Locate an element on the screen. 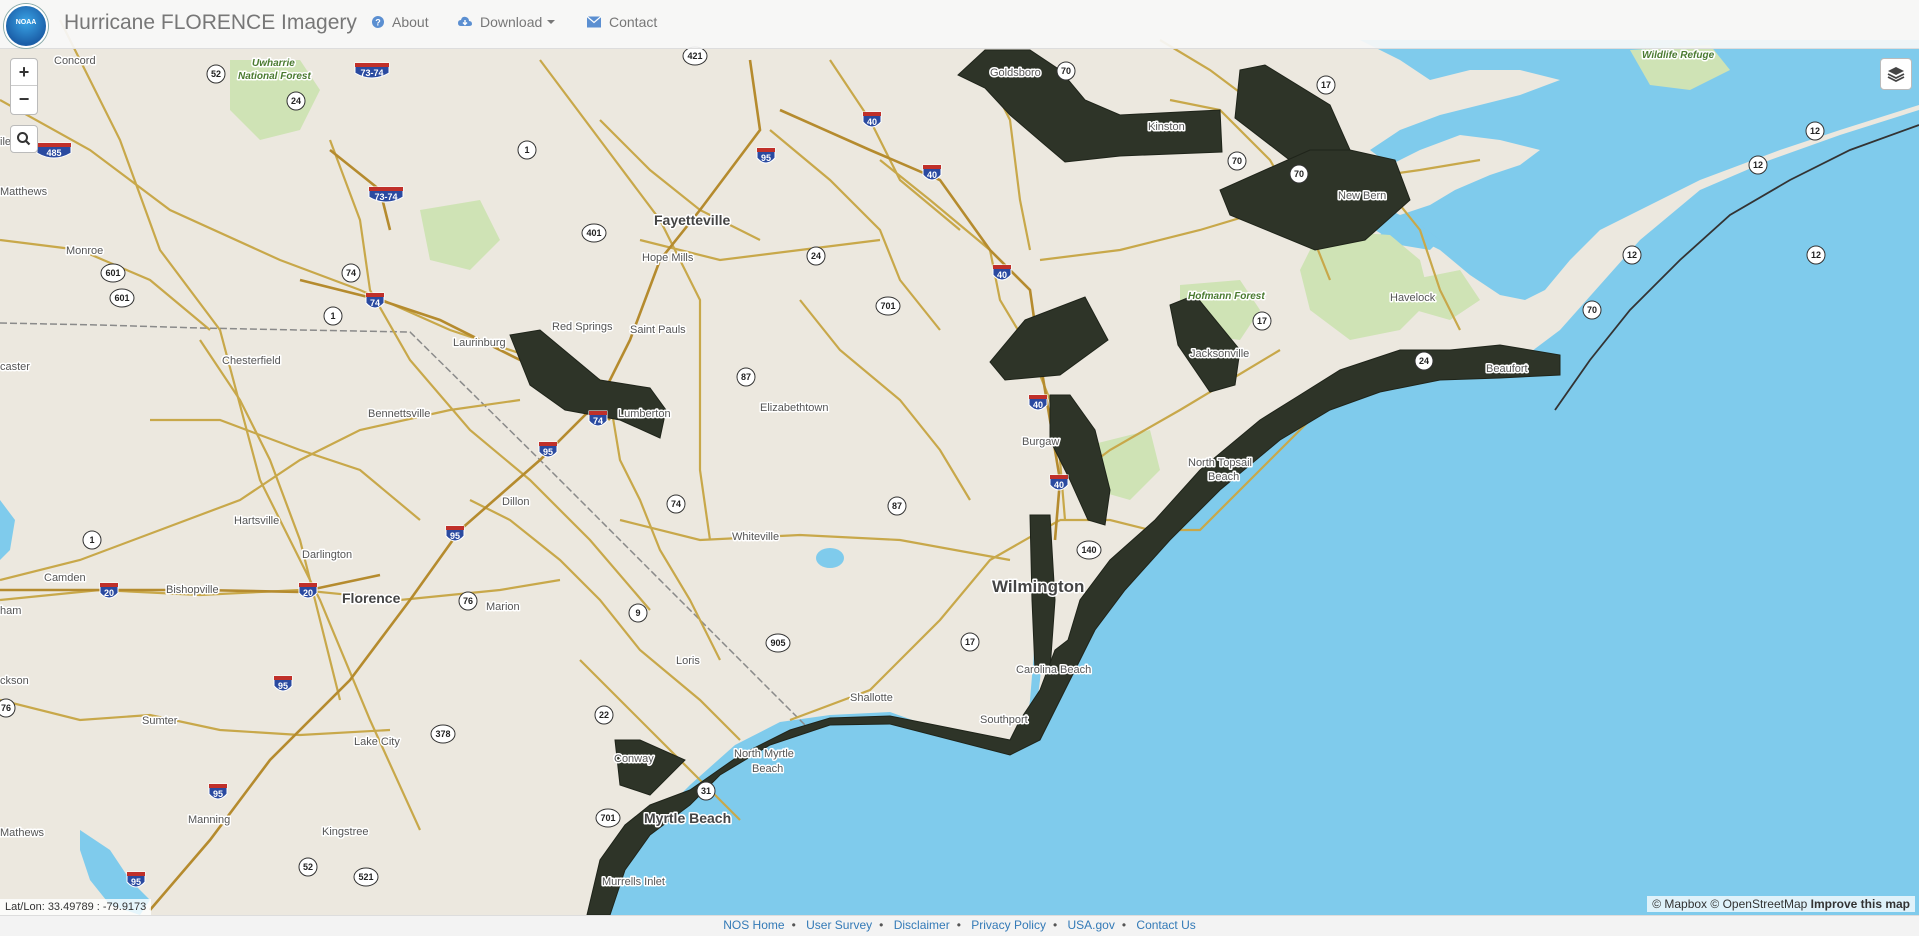 The image size is (1919, 936). nav-contact: Contact is located at coordinates (622, 22).